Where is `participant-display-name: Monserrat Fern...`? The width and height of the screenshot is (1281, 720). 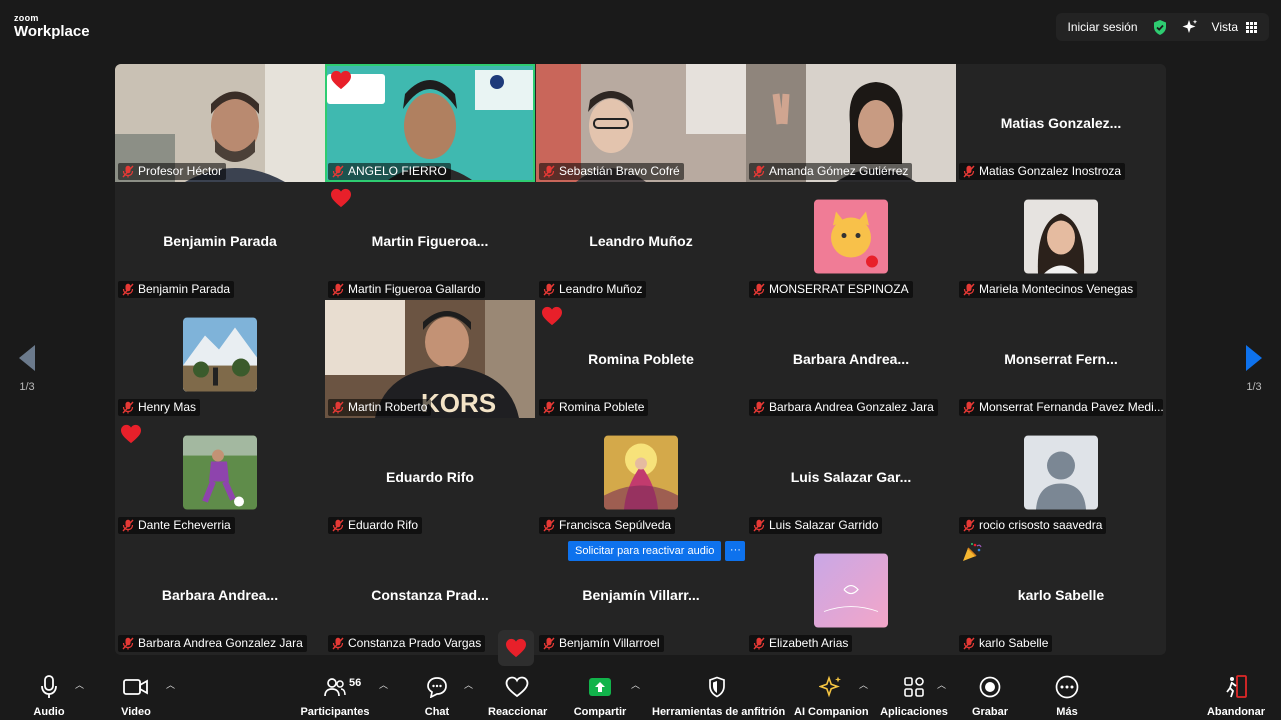
participant-display-name: Monserrat Fern... is located at coordinates (1061, 359).